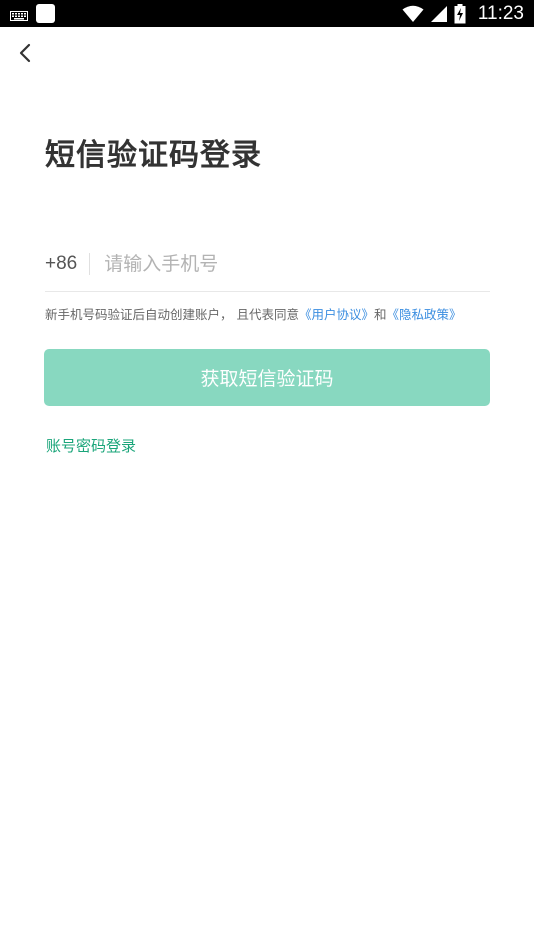 This screenshot has height=950, width=534. I want to click on agreement-conjunction: 和, so click(380, 314).